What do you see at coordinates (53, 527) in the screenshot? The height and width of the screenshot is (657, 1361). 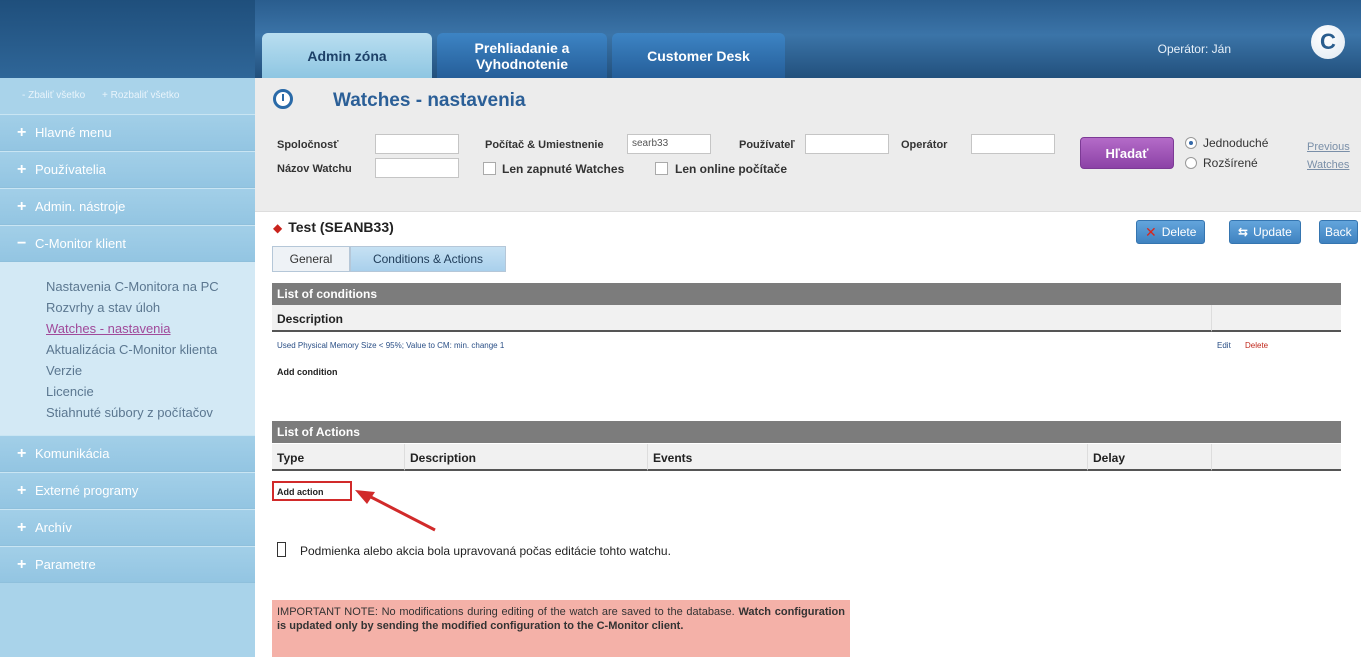 I see `sidebar-item-label: Archív` at bounding box center [53, 527].